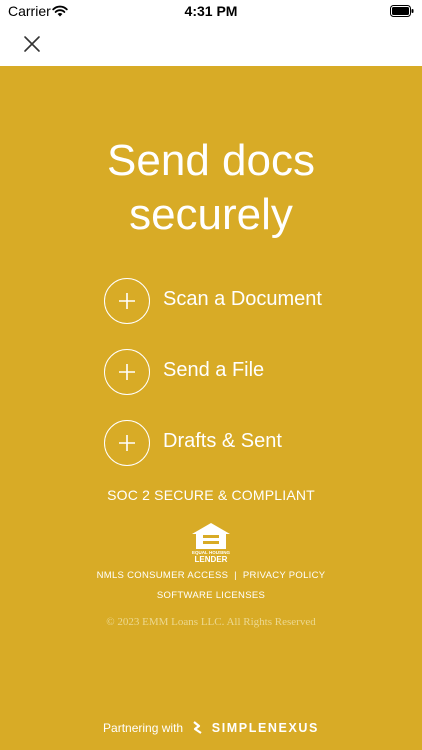  I want to click on simplenexus-logo-icon, so click(198, 729).